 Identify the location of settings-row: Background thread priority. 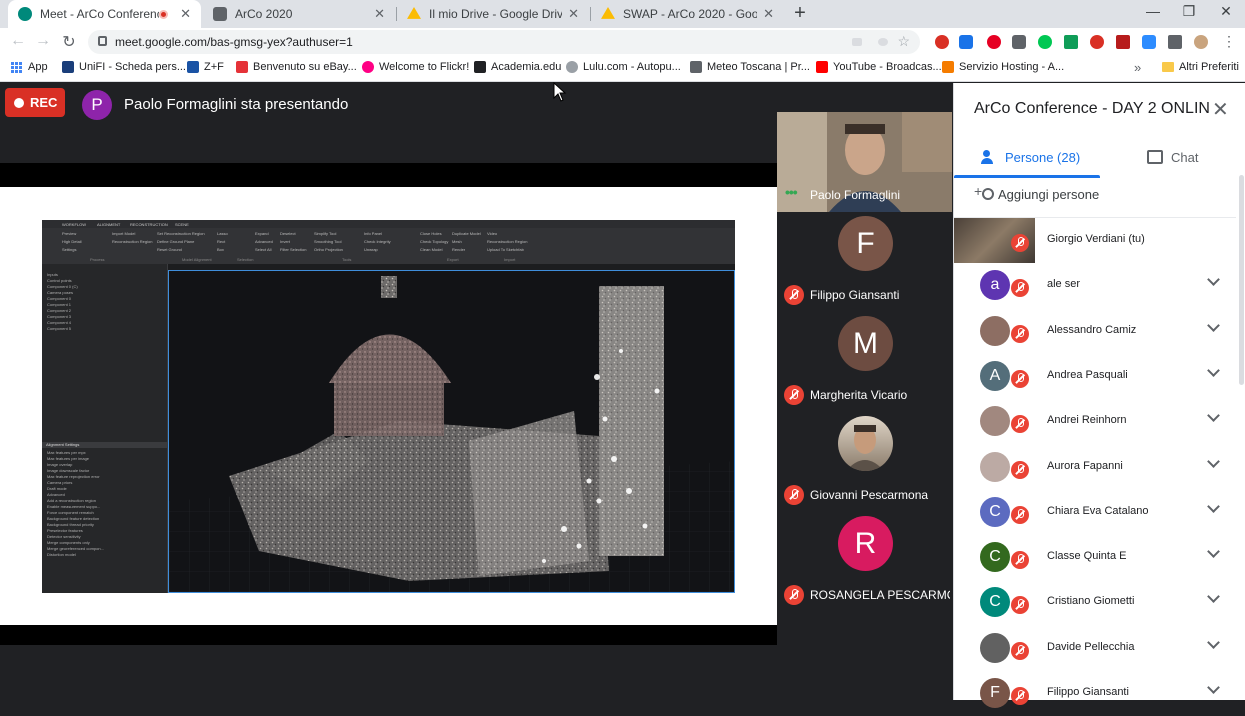
(70, 524).